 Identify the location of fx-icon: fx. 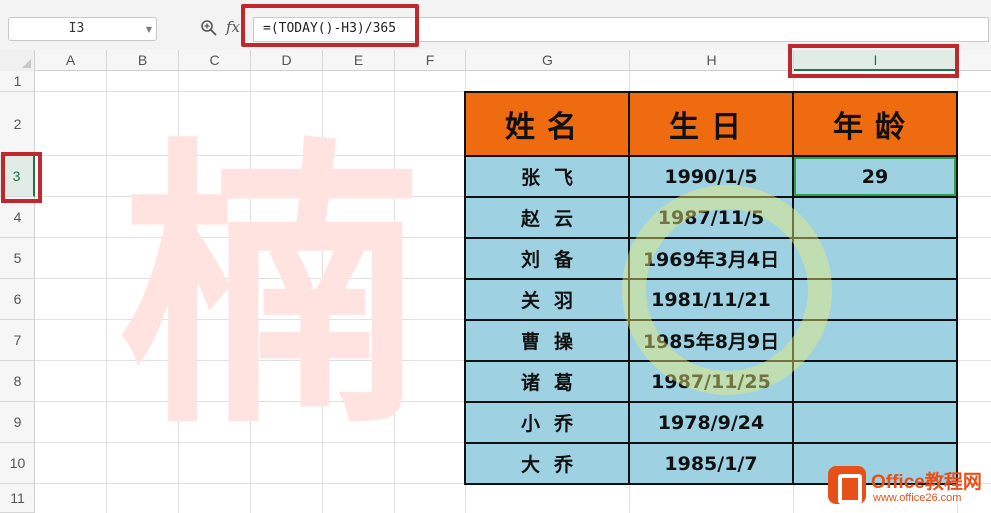
(233, 27).